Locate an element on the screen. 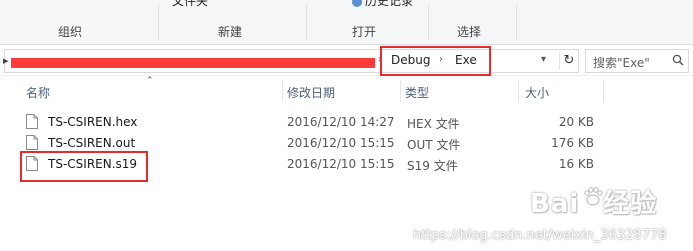 The height and width of the screenshot is (251, 693). column-header-name: 名称 is located at coordinates (151, 91).